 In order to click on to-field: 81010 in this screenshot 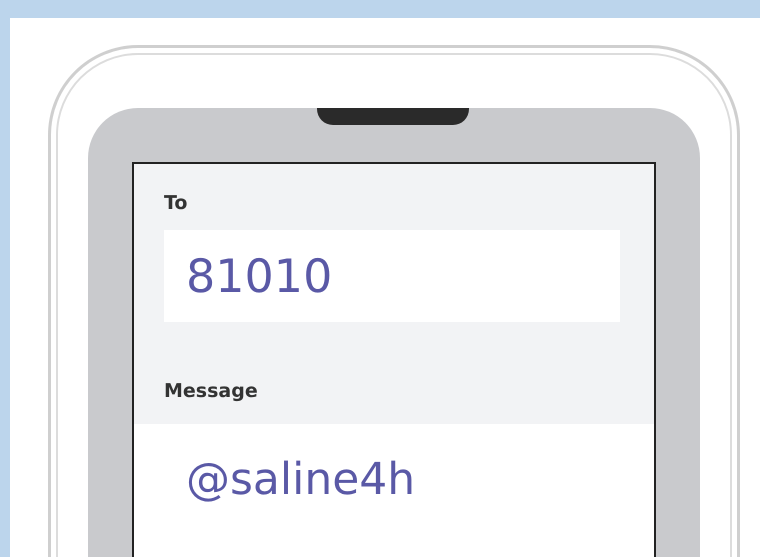, I will do `click(392, 276)`.